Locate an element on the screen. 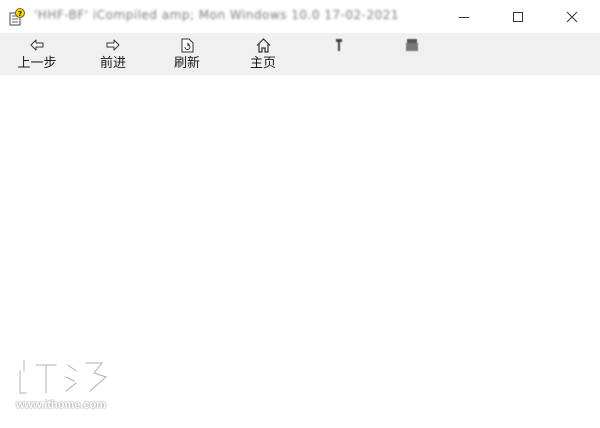 The height and width of the screenshot is (428, 600). forward-button: 前进 is located at coordinates (113, 54).